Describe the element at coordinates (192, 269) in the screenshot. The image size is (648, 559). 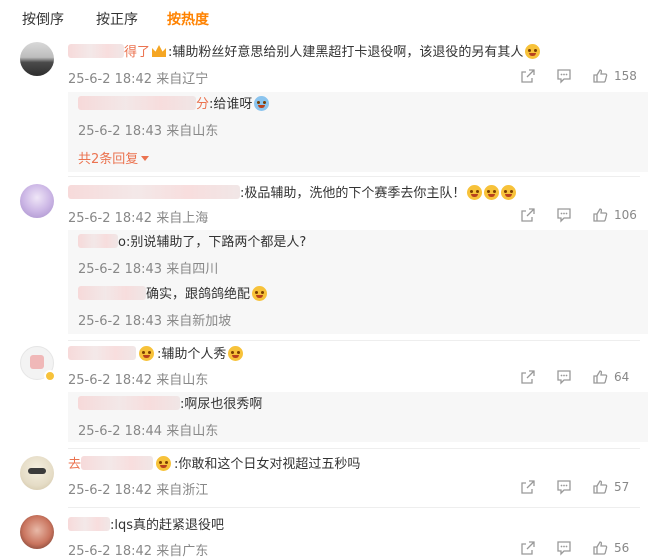
I see `location: 来自四川` at that location.